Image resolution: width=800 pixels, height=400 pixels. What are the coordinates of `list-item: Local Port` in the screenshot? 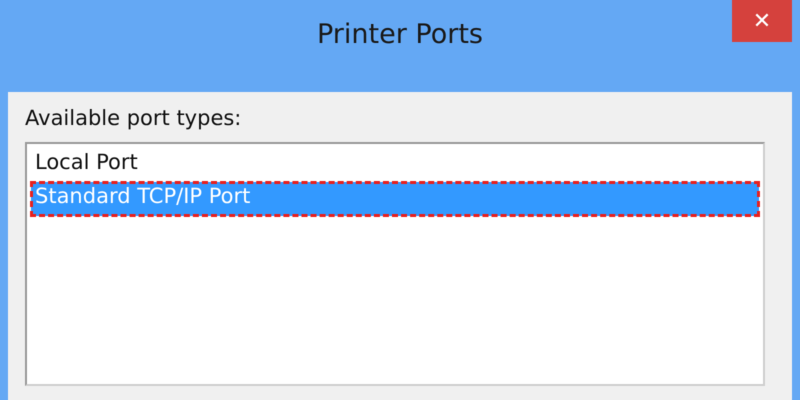 It's located at (395, 165).